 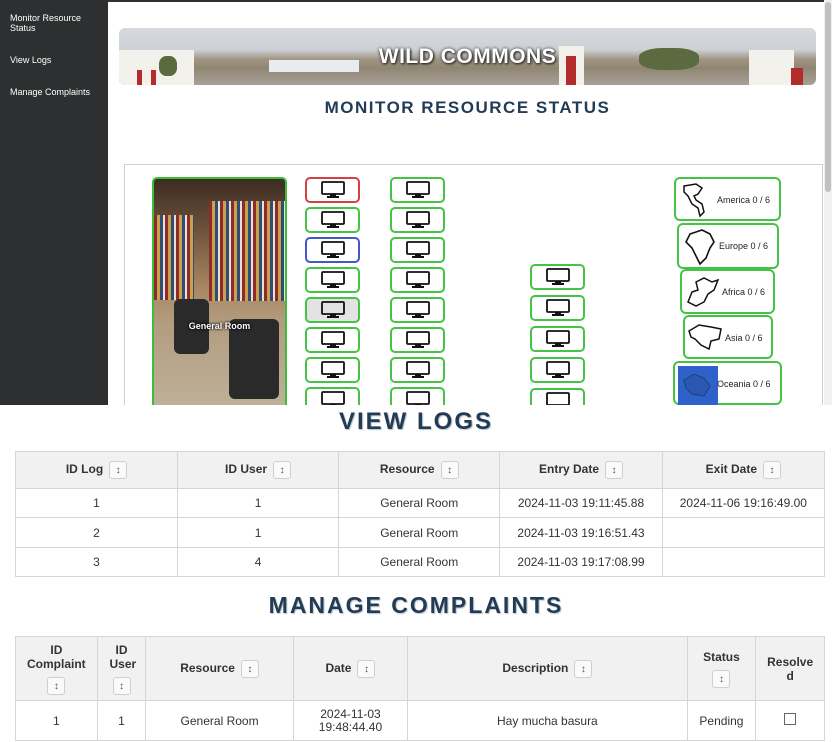 What do you see at coordinates (350, 720) in the screenshot?
I see `complaint-date: 2024-11-03 19:48:44.40` at bounding box center [350, 720].